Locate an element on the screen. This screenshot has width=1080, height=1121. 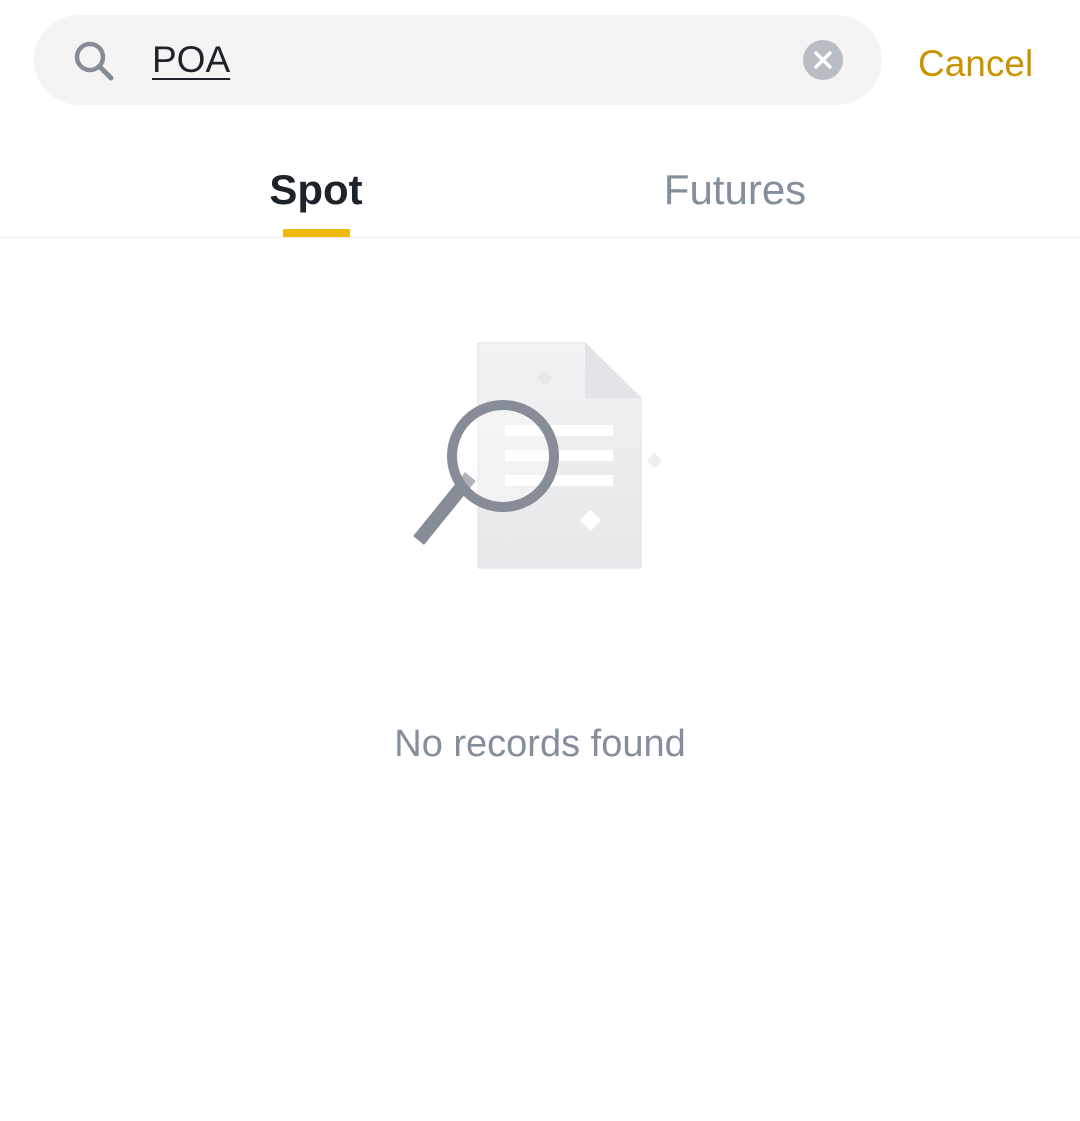
empty-state-message: No records found is located at coordinates (540, 744).